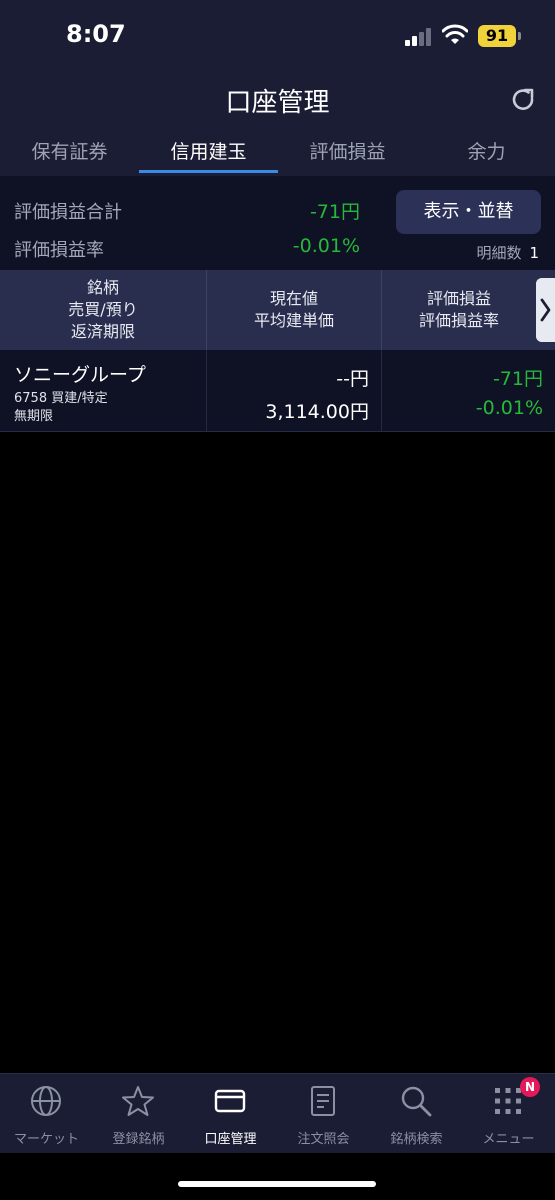  I want to click on nav-watchlist: 登録銘柄, so click(138, 1114).